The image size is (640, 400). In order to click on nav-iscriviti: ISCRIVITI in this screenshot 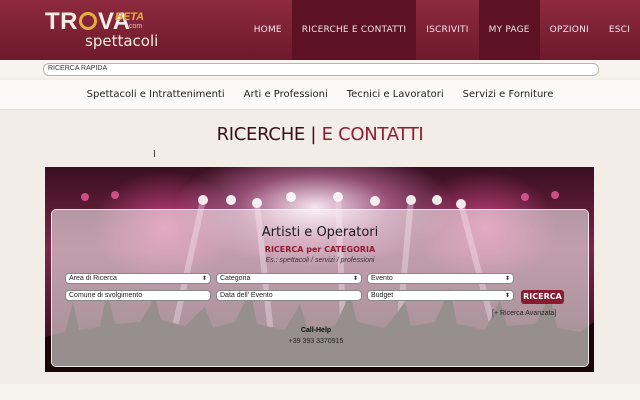, I will do `click(447, 30)`.